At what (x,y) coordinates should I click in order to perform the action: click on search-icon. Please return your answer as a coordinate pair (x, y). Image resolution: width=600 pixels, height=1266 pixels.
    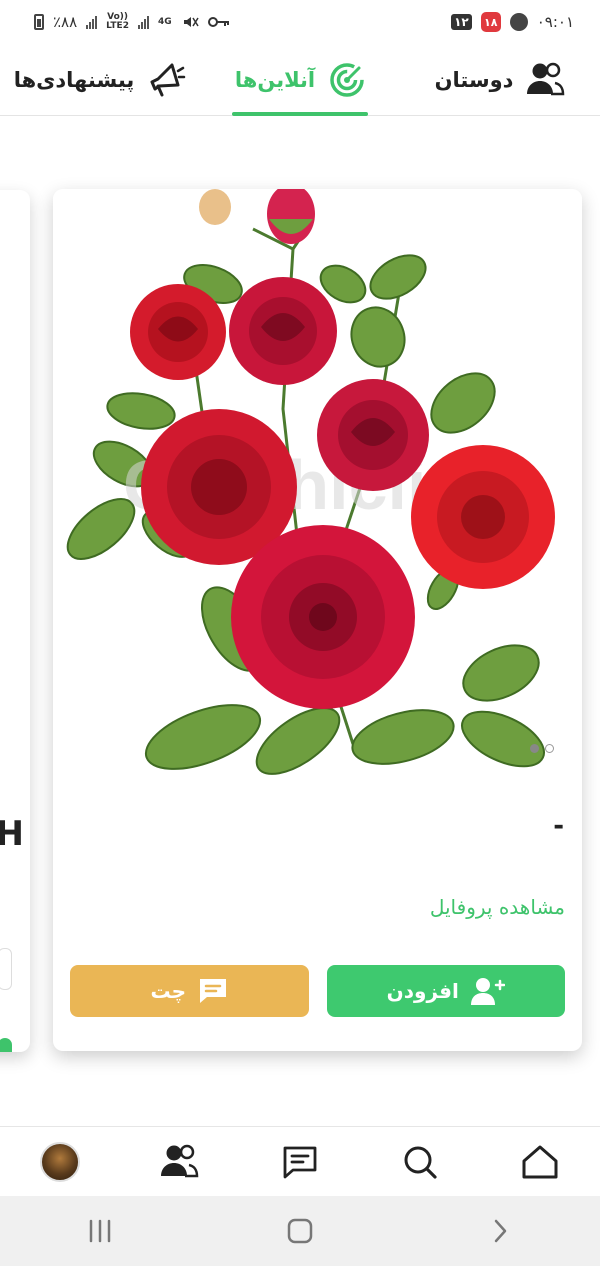
    Looking at the image, I should click on (420, 1162).